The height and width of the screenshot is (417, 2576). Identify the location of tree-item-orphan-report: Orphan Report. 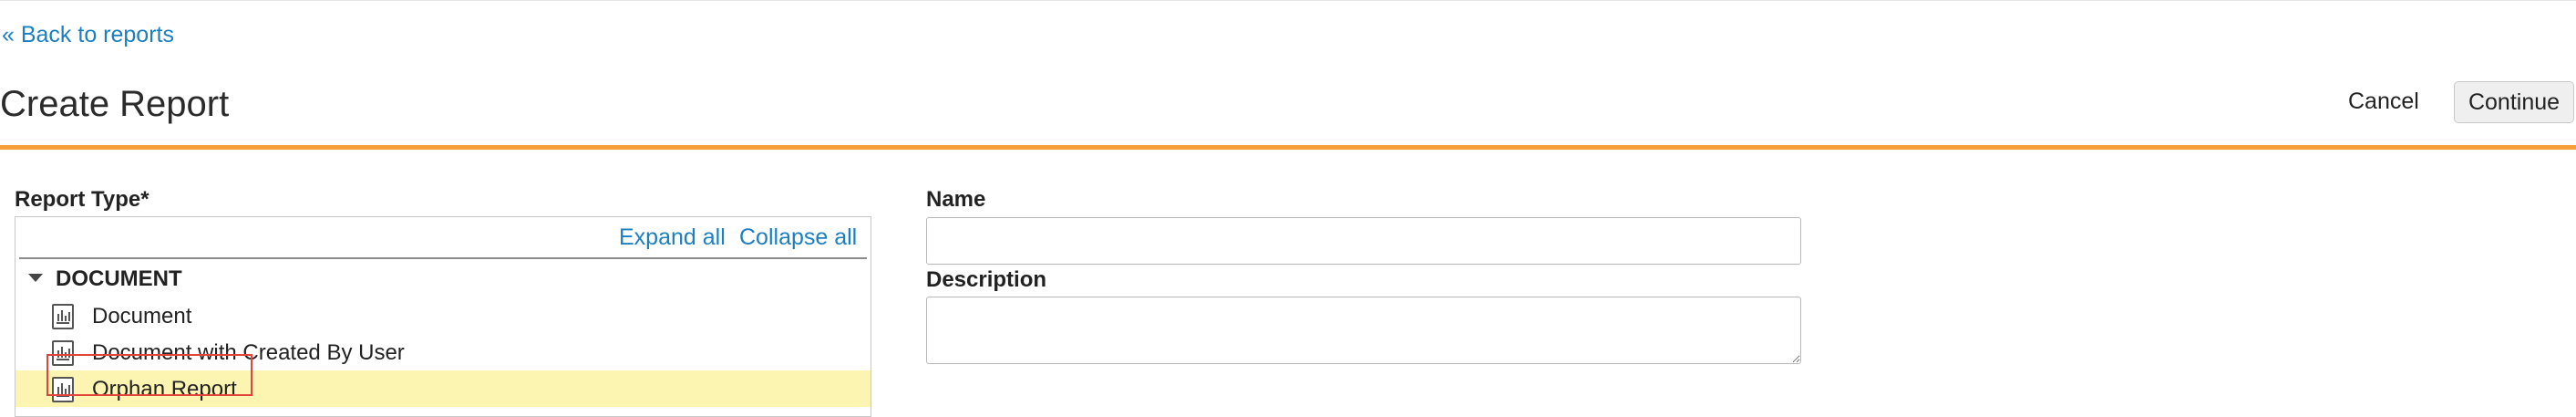
(443, 388).